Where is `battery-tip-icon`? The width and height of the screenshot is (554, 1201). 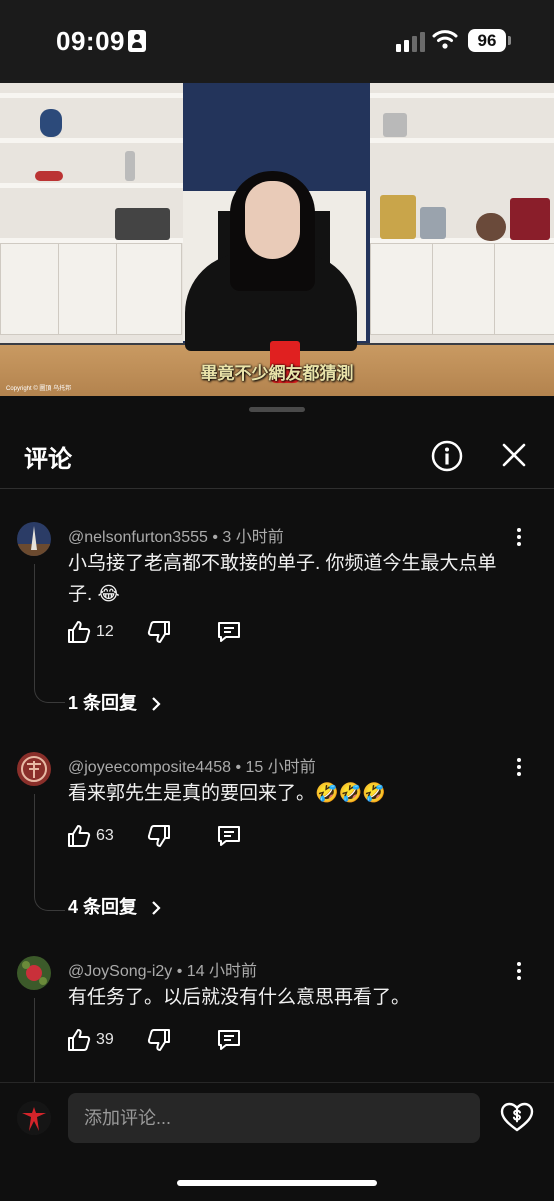
battery-tip-icon is located at coordinates (509, 40).